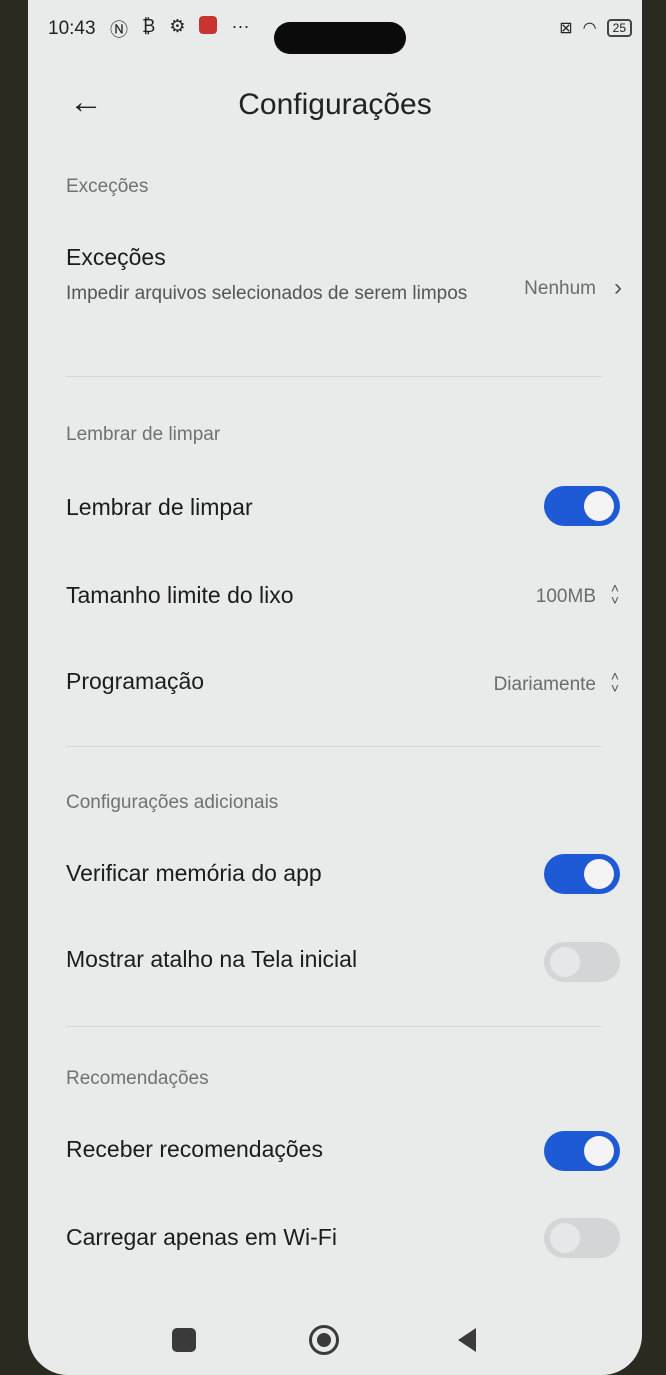 The image size is (666, 1375). Describe the element at coordinates (582, 506) in the screenshot. I see `remind-clean-toggle` at that location.